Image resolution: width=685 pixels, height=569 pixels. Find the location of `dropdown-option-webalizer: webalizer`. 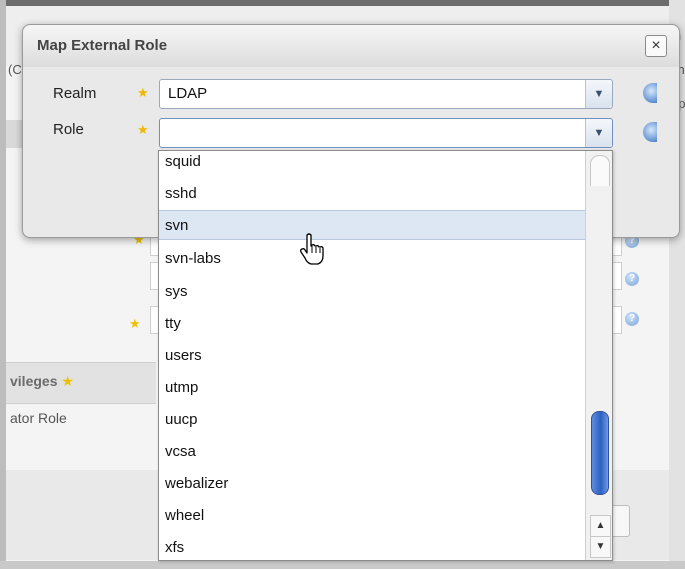

dropdown-option-webalizer: webalizer is located at coordinates (372, 484).